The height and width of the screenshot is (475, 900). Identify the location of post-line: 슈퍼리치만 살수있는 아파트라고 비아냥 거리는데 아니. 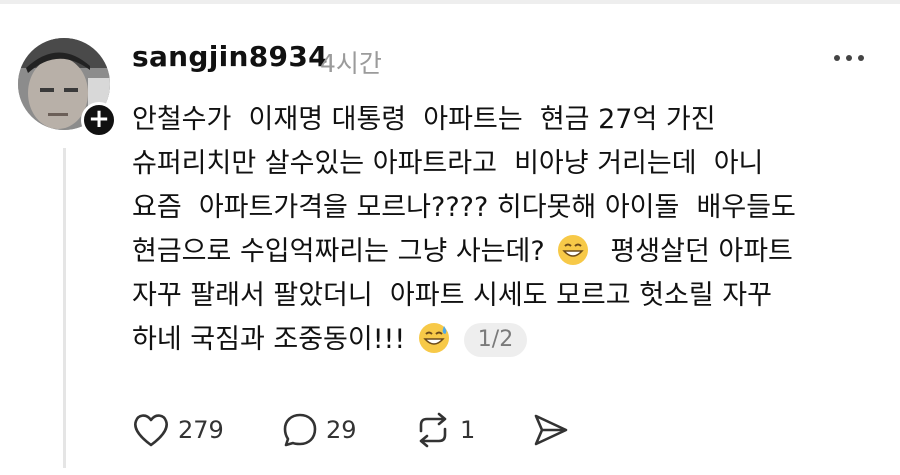
(448, 163).